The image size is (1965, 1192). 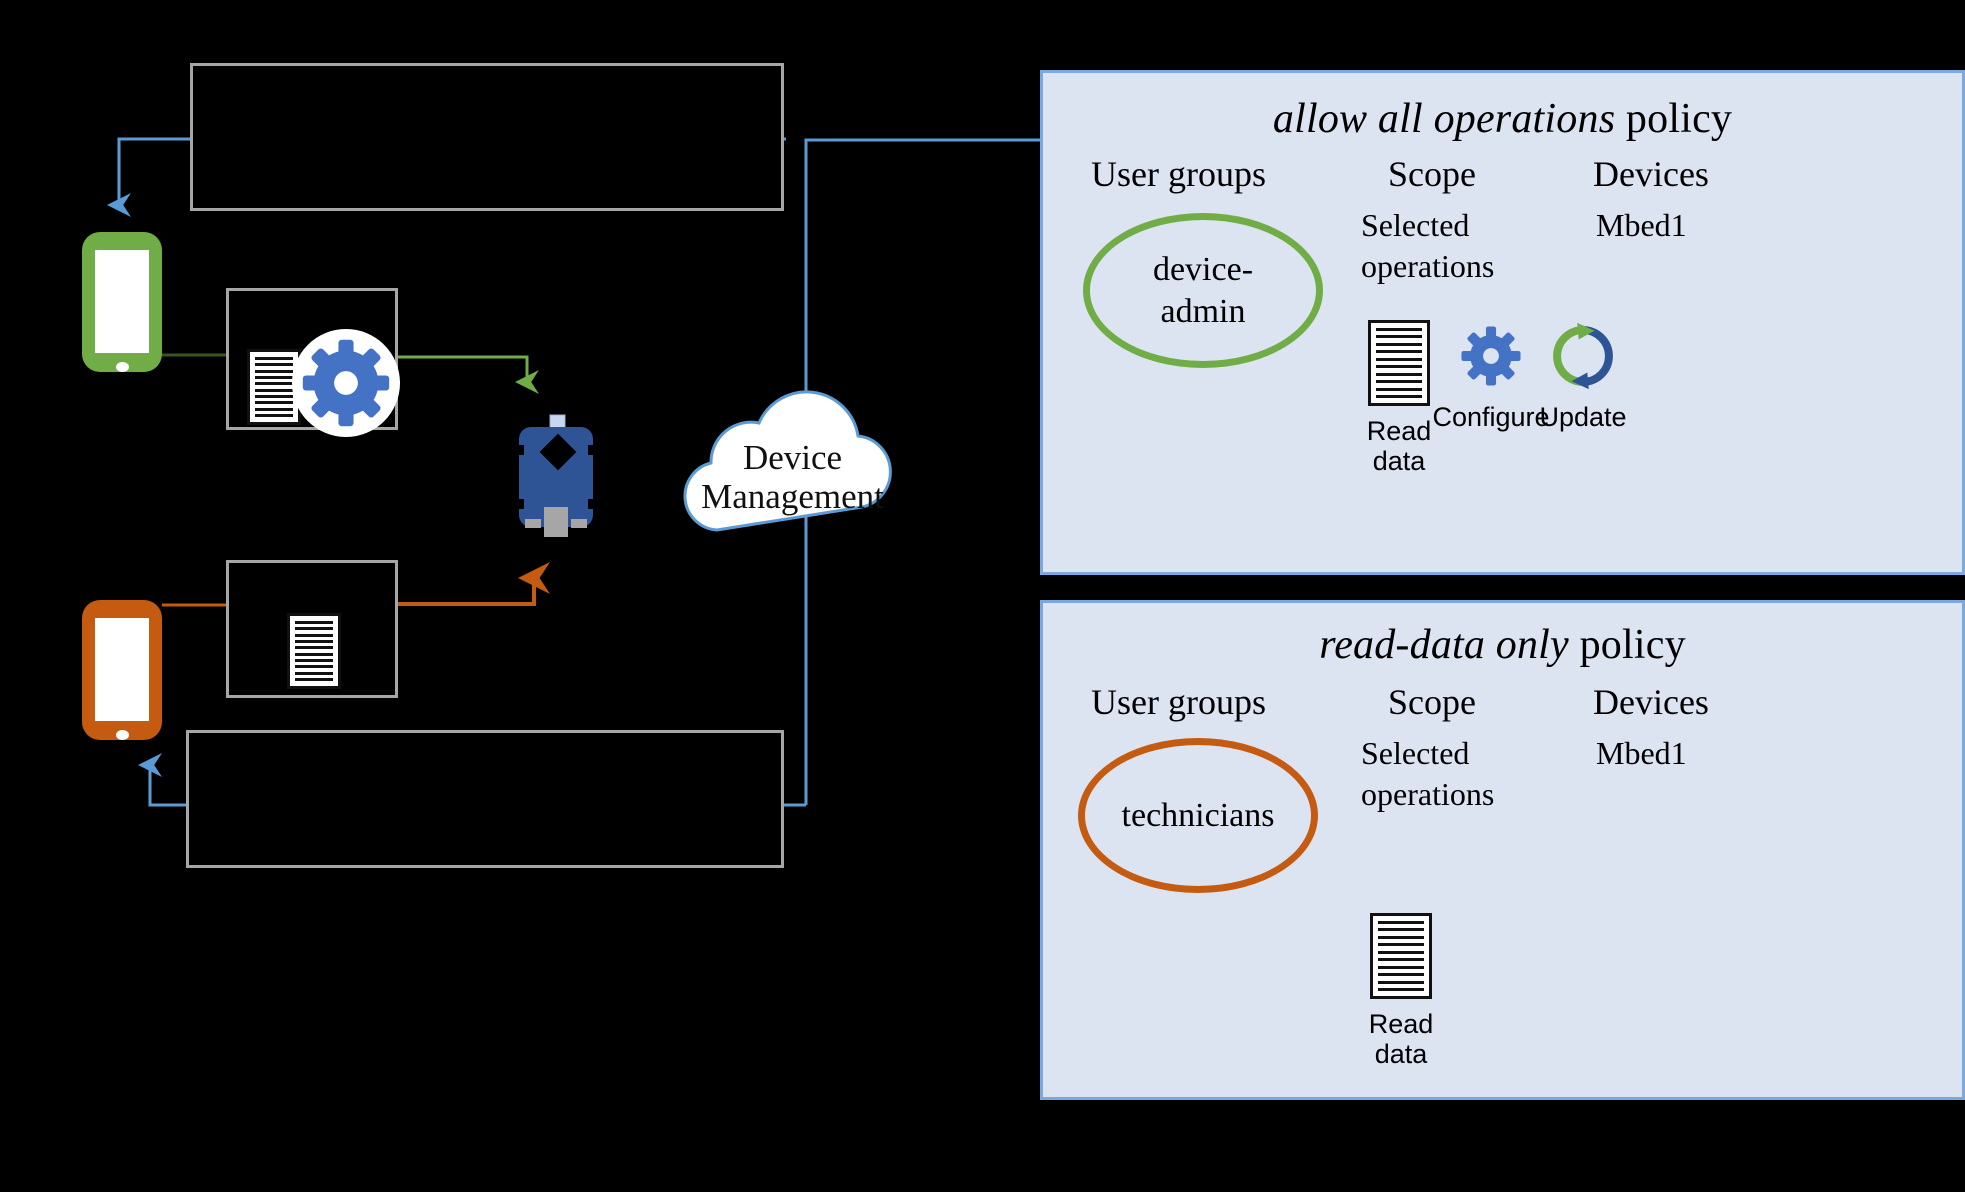 I want to click on user-group-ellipse: technicians, so click(x=1198, y=815).